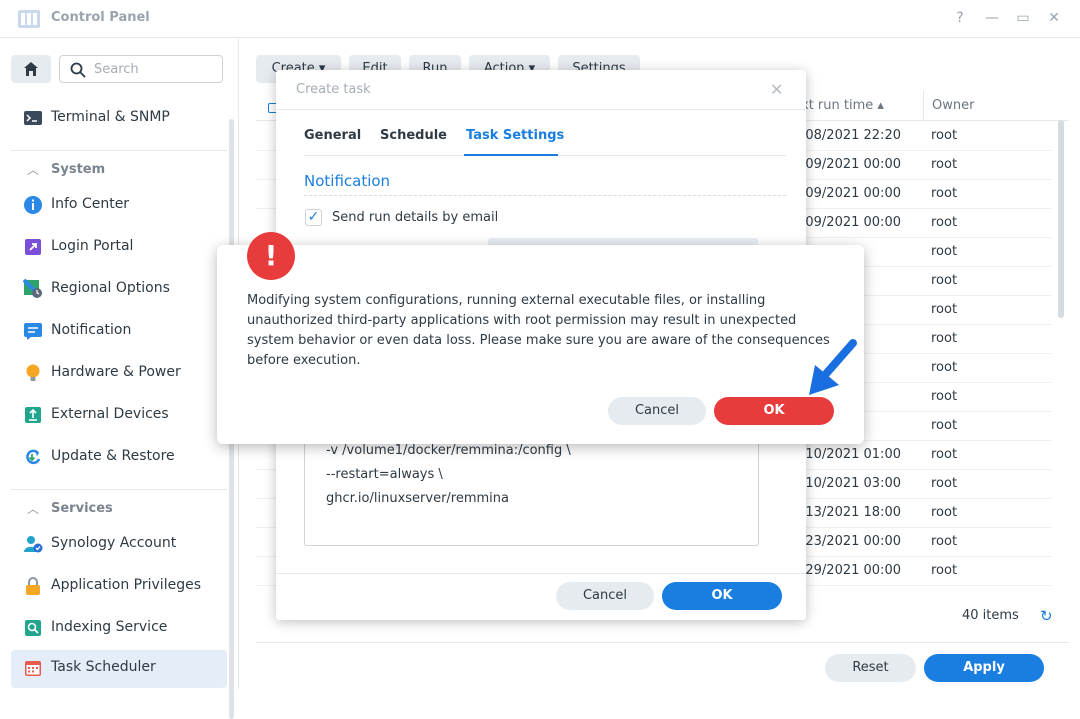 The image size is (1080, 719). Describe the element at coordinates (990, 615) in the screenshot. I see `items-count: 40 items` at that location.